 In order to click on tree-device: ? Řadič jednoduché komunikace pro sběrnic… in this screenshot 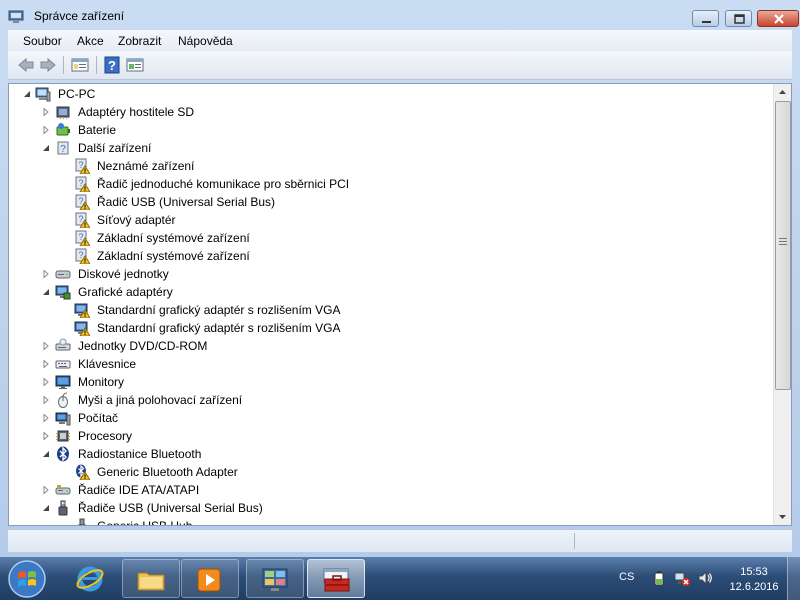, I will do `click(392, 184)`.